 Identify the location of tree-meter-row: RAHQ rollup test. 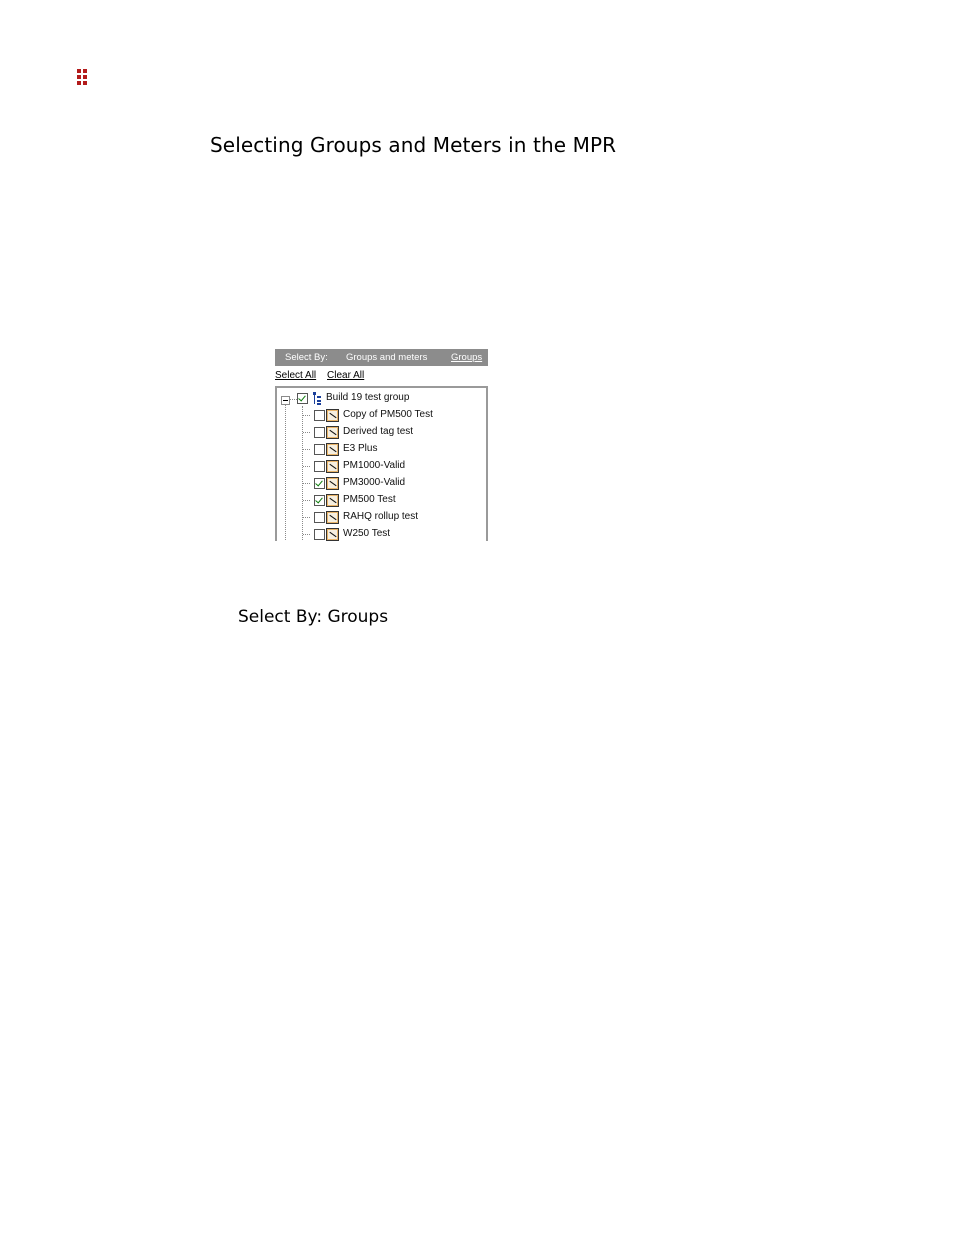
(379, 517).